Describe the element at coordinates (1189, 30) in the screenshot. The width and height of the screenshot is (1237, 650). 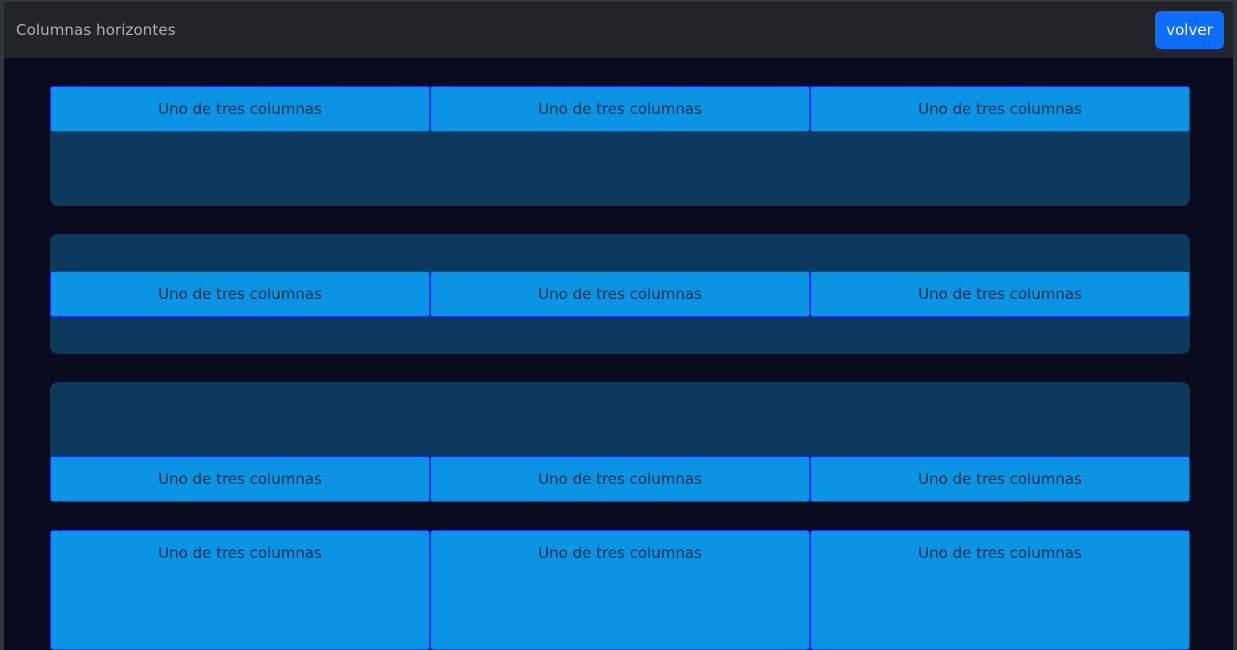
I see `back-button: volver` at that location.